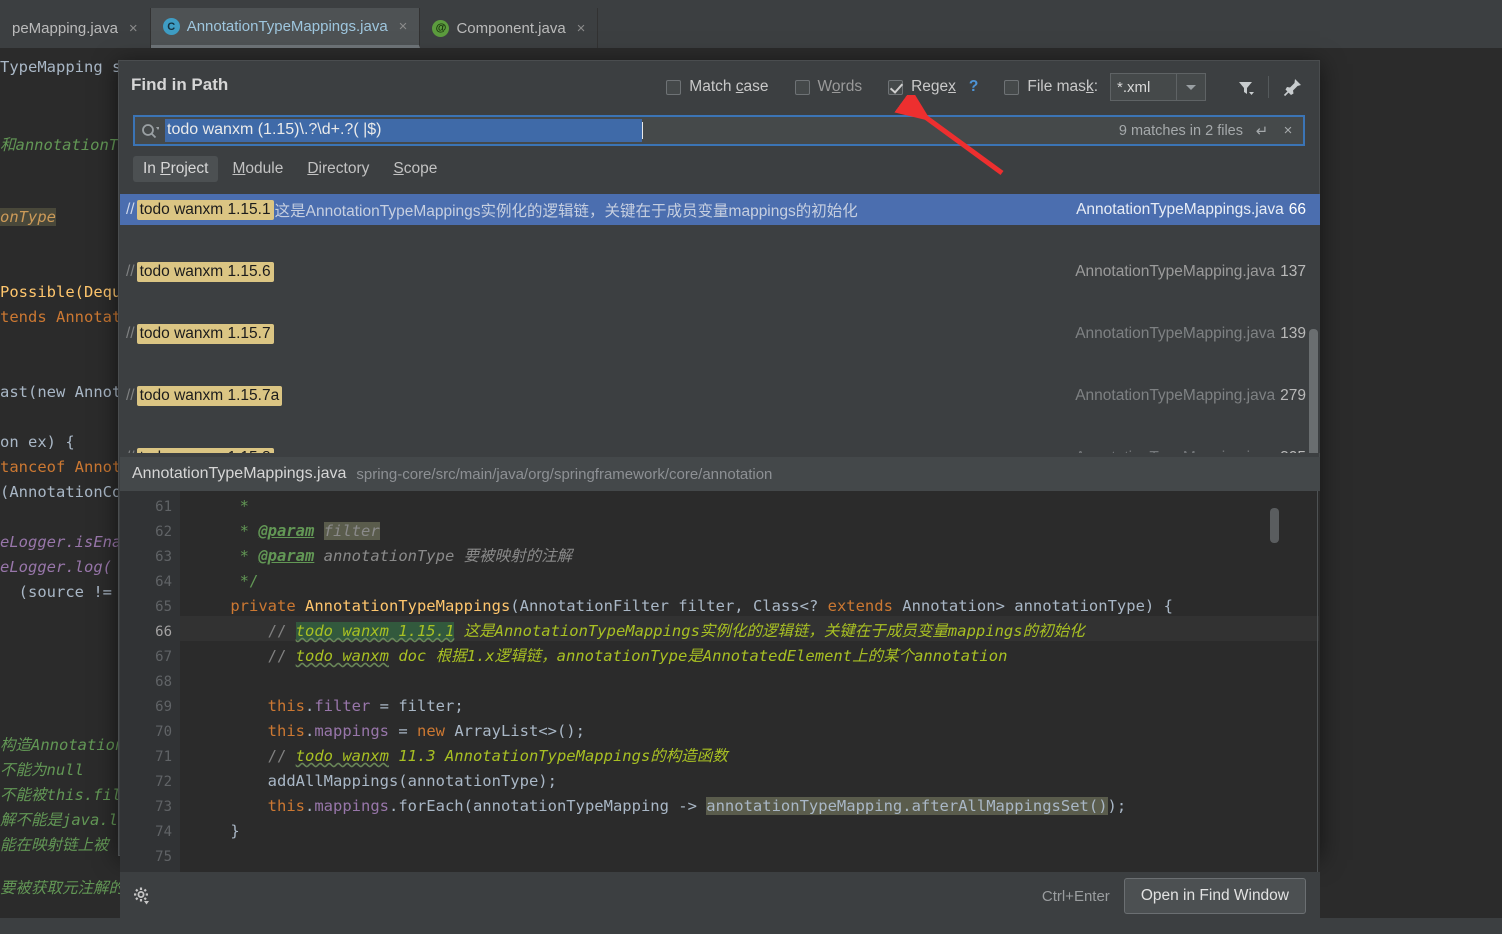  I want to click on editor-tab-2: @ Component.java ×, so click(509, 28).